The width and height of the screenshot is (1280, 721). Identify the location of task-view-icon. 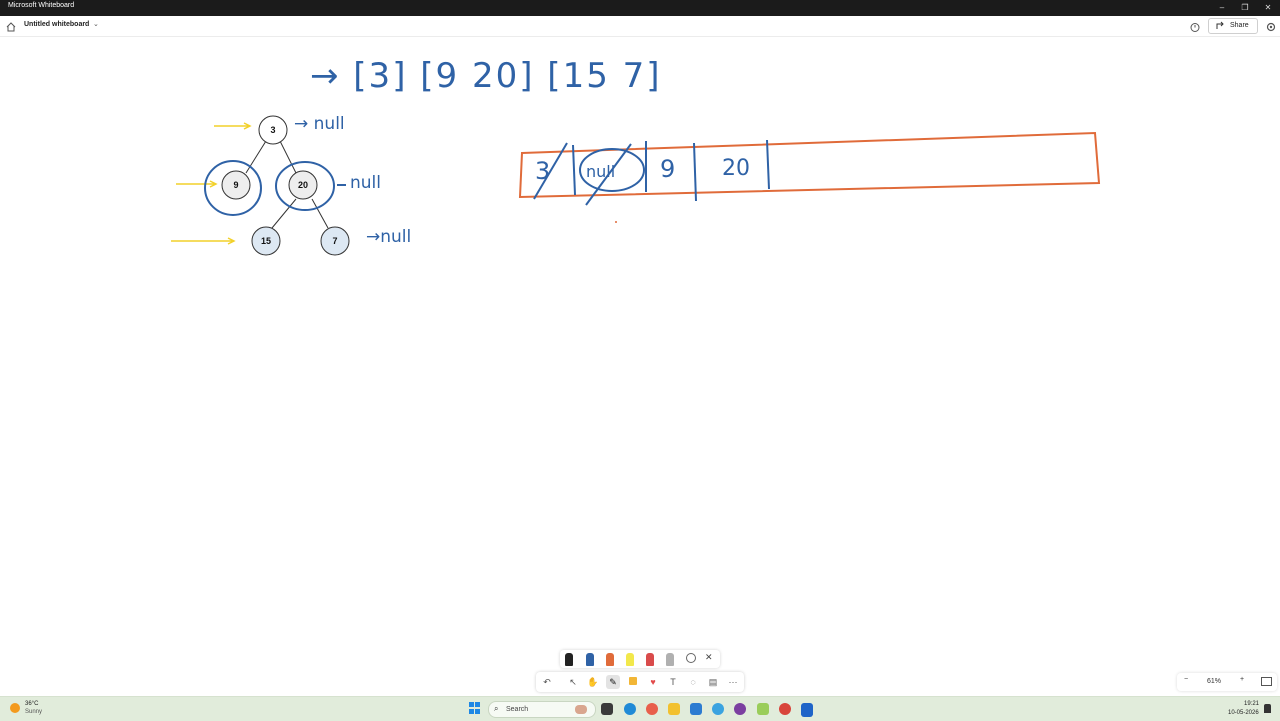
(607, 709).